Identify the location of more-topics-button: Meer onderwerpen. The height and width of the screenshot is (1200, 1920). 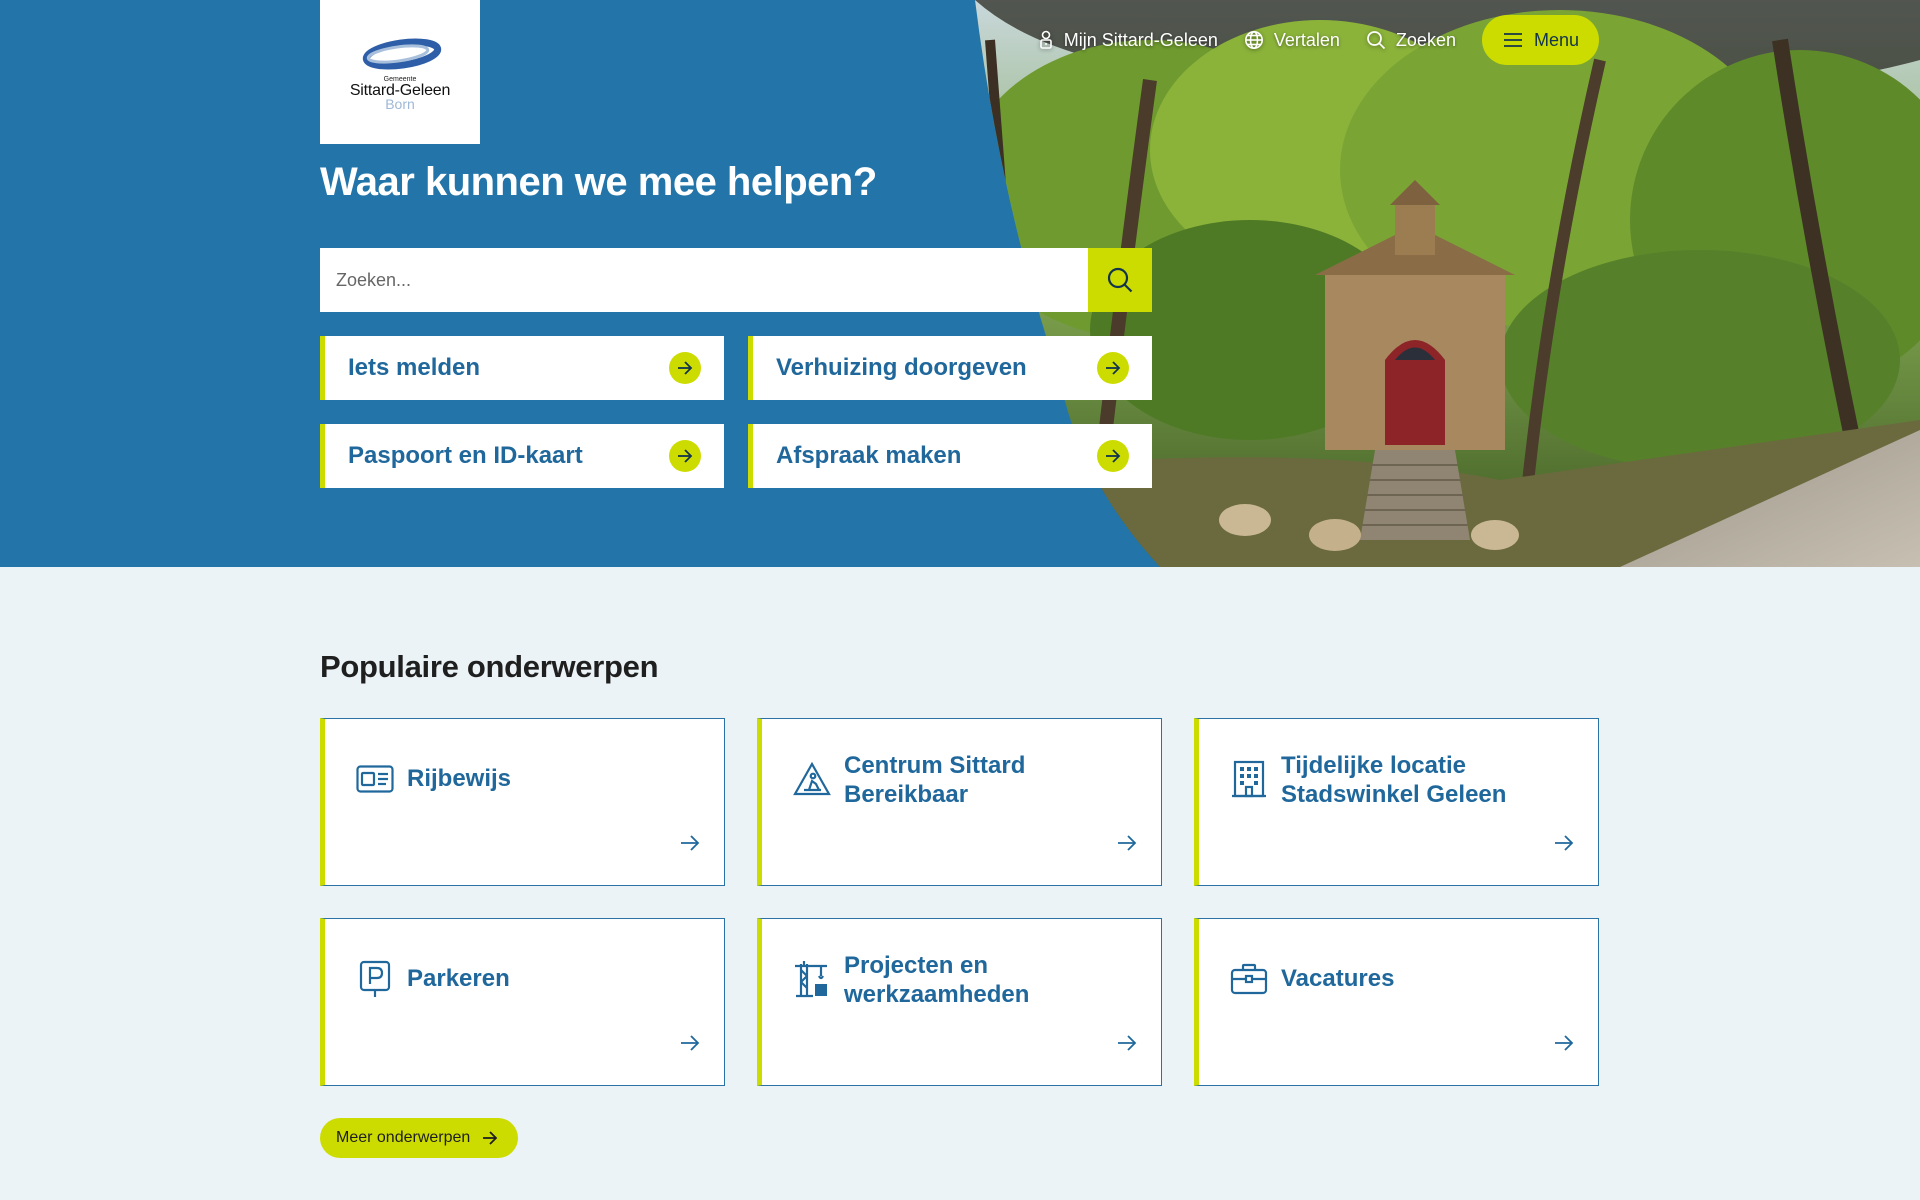
(419, 1138).